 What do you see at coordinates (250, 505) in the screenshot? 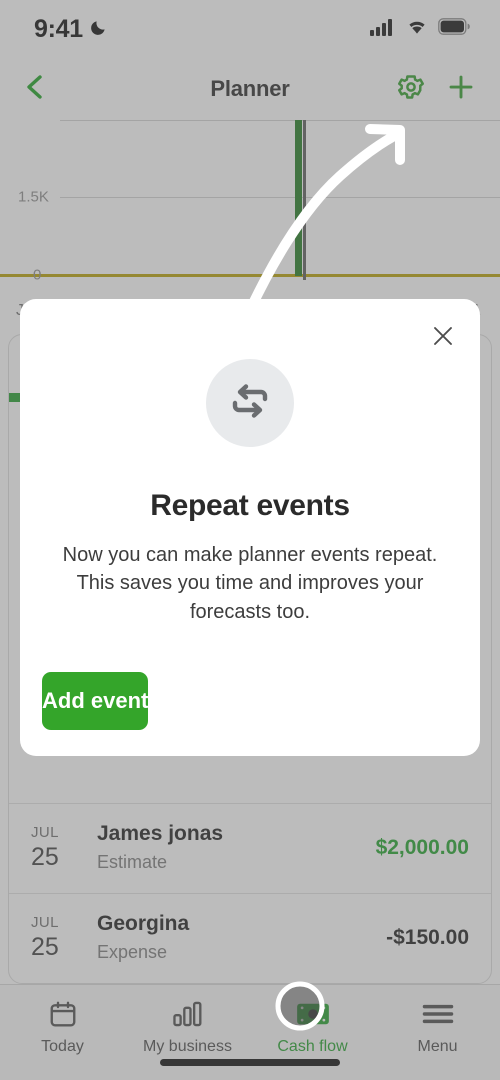
I see `modal-title: Repeat events` at bounding box center [250, 505].